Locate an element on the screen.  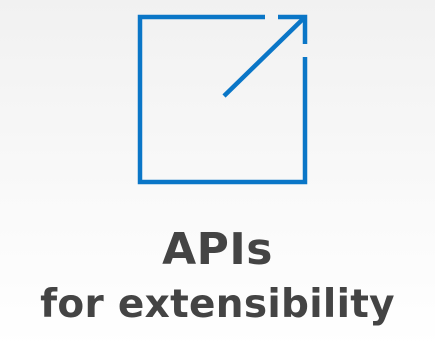
feature-title-line-1: APIs is located at coordinates (217, 249).